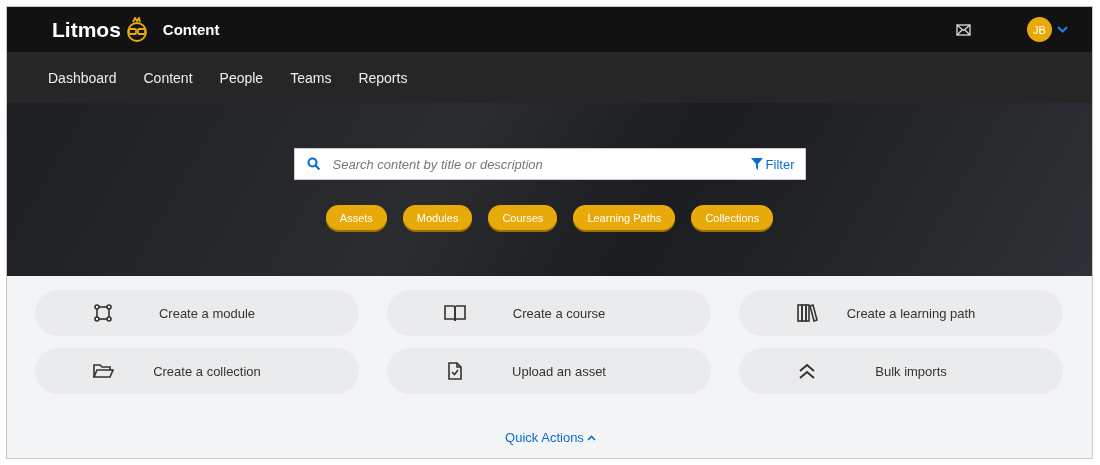 The width and height of the screenshot is (1100, 465). Describe the element at coordinates (390, 77) in the screenshot. I see `nav-link: Reports` at that location.